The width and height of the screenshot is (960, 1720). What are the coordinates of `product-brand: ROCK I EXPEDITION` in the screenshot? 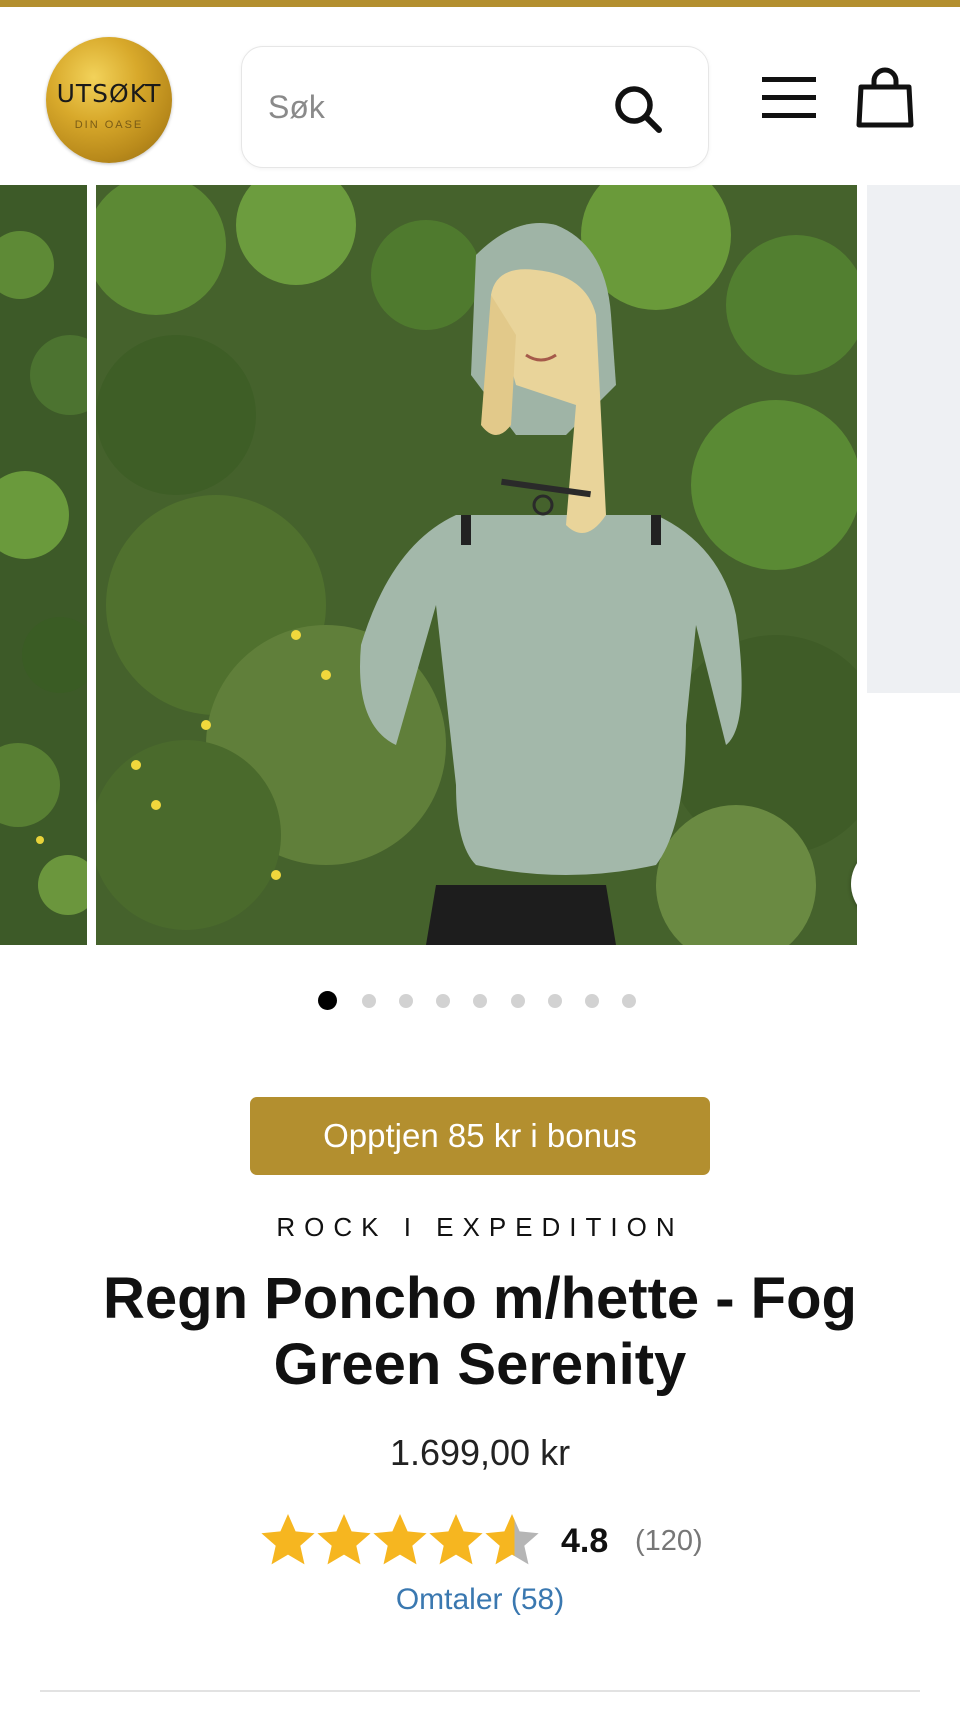 It's located at (480, 1227).